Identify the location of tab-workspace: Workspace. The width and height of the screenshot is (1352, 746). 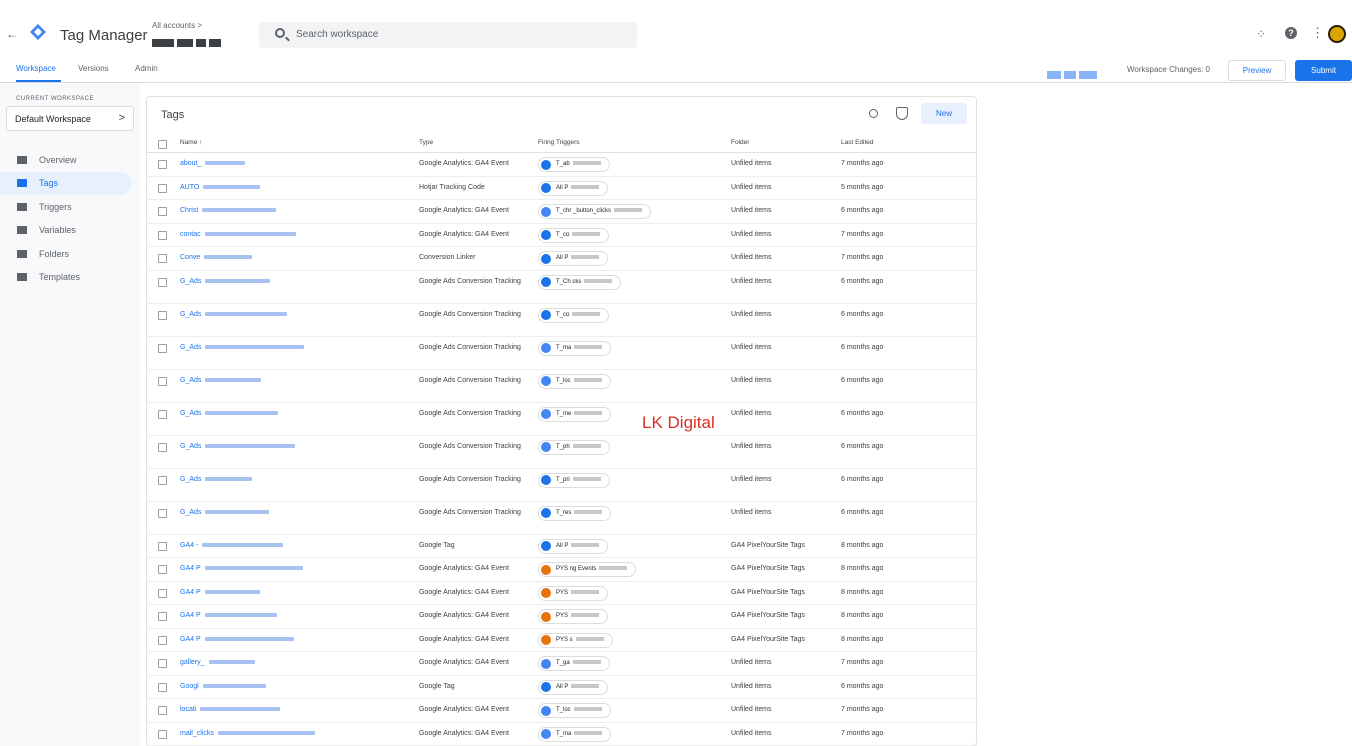
(36, 68).